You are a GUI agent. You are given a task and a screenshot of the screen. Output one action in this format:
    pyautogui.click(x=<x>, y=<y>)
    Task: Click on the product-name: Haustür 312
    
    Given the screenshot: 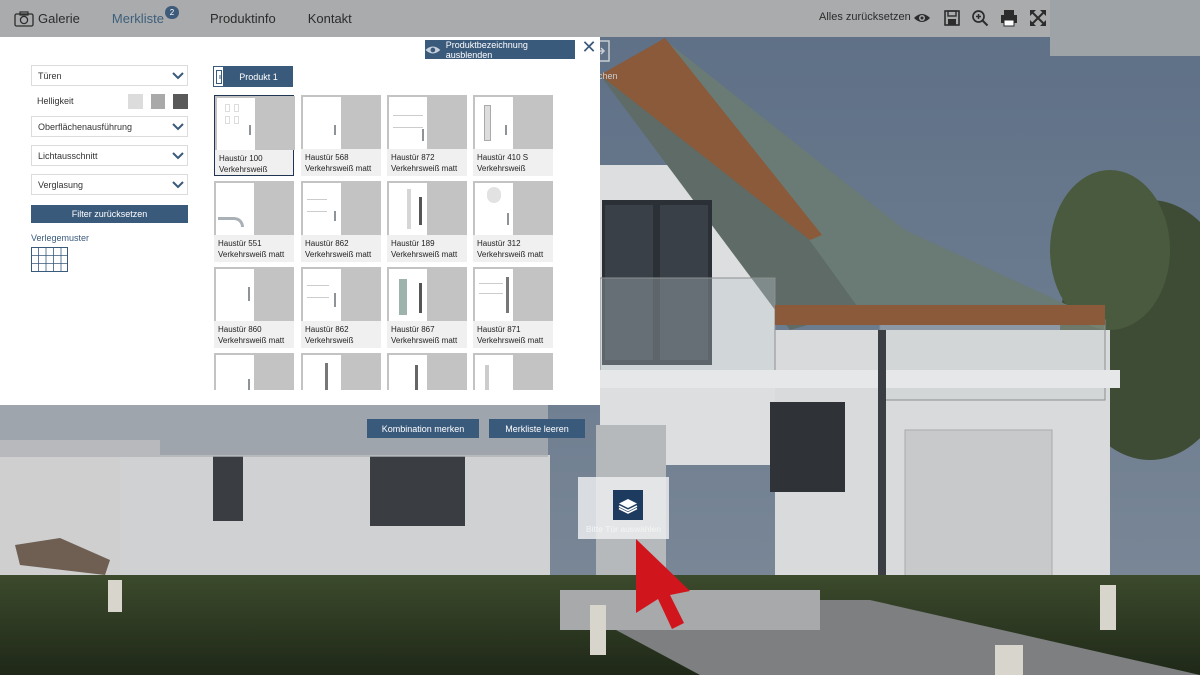 What is the action you would take?
    pyautogui.click(x=499, y=243)
    